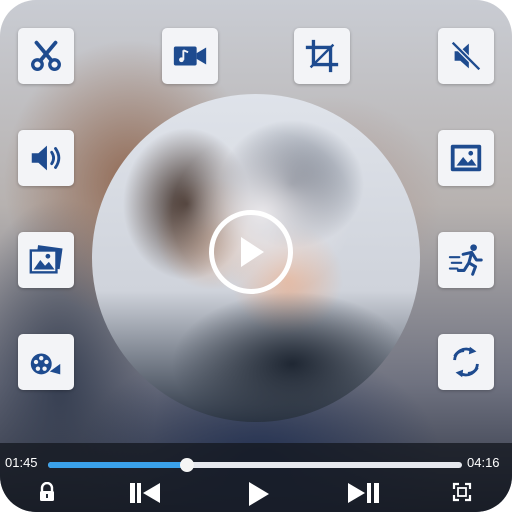 This screenshot has width=512, height=512. I want to click on scissors-button, so click(46, 56).